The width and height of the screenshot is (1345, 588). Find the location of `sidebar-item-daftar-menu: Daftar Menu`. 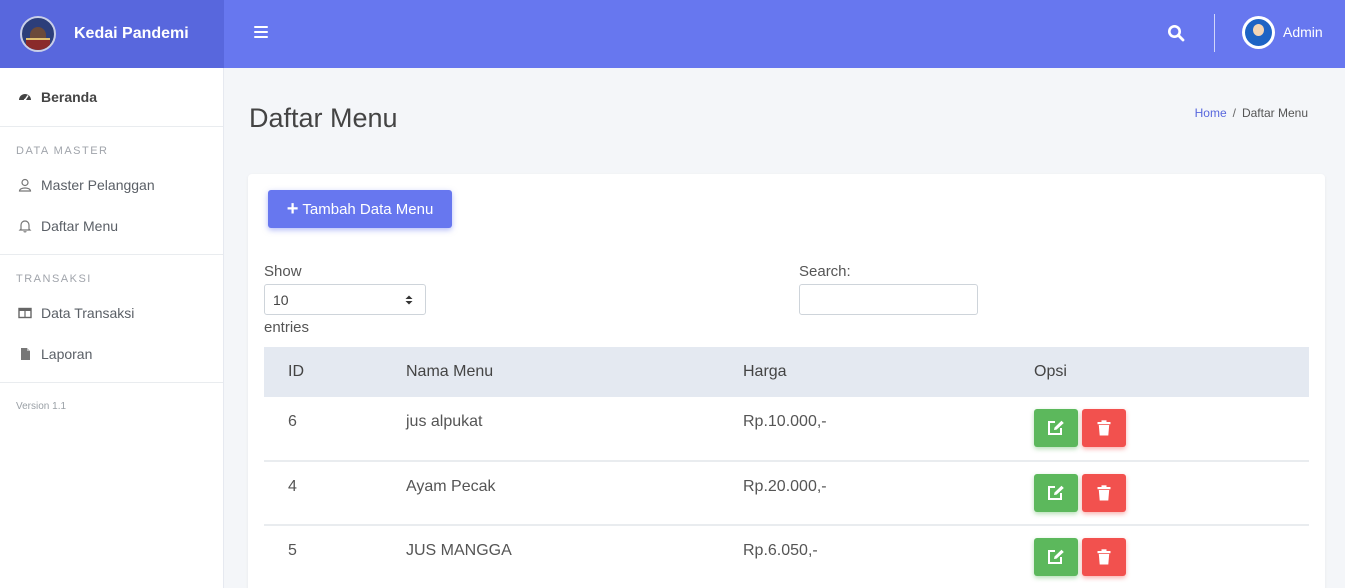

sidebar-item-daftar-menu: Daftar Menu is located at coordinates (111, 225).